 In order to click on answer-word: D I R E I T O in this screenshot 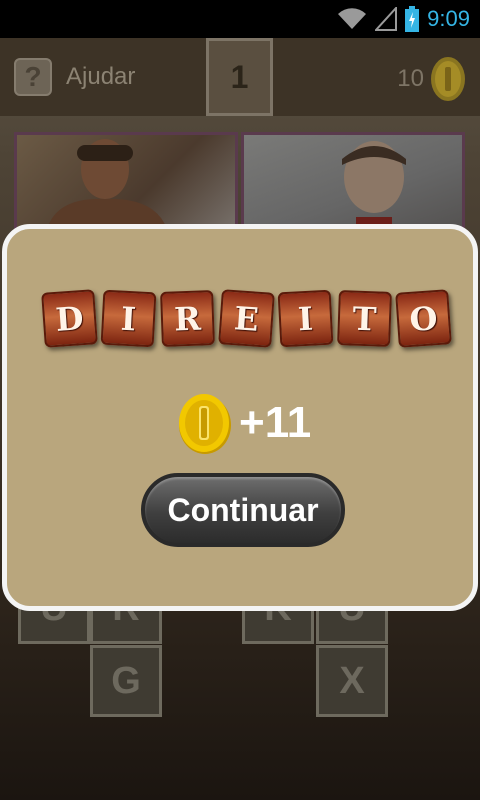, I will do `click(246, 318)`.